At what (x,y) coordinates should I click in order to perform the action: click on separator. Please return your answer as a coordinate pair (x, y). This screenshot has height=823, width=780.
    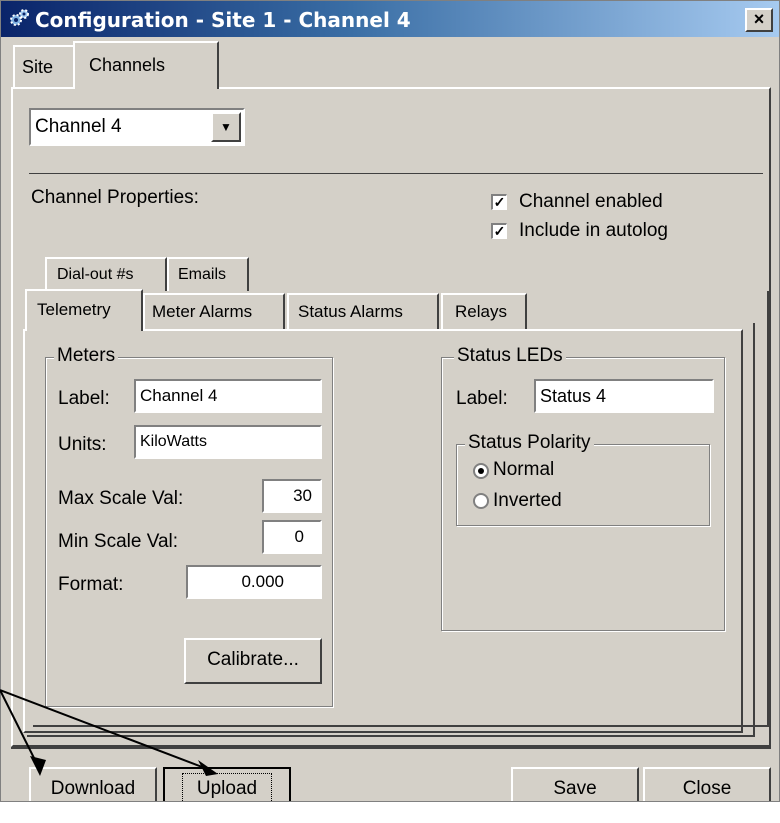
    Looking at the image, I should click on (396, 173).